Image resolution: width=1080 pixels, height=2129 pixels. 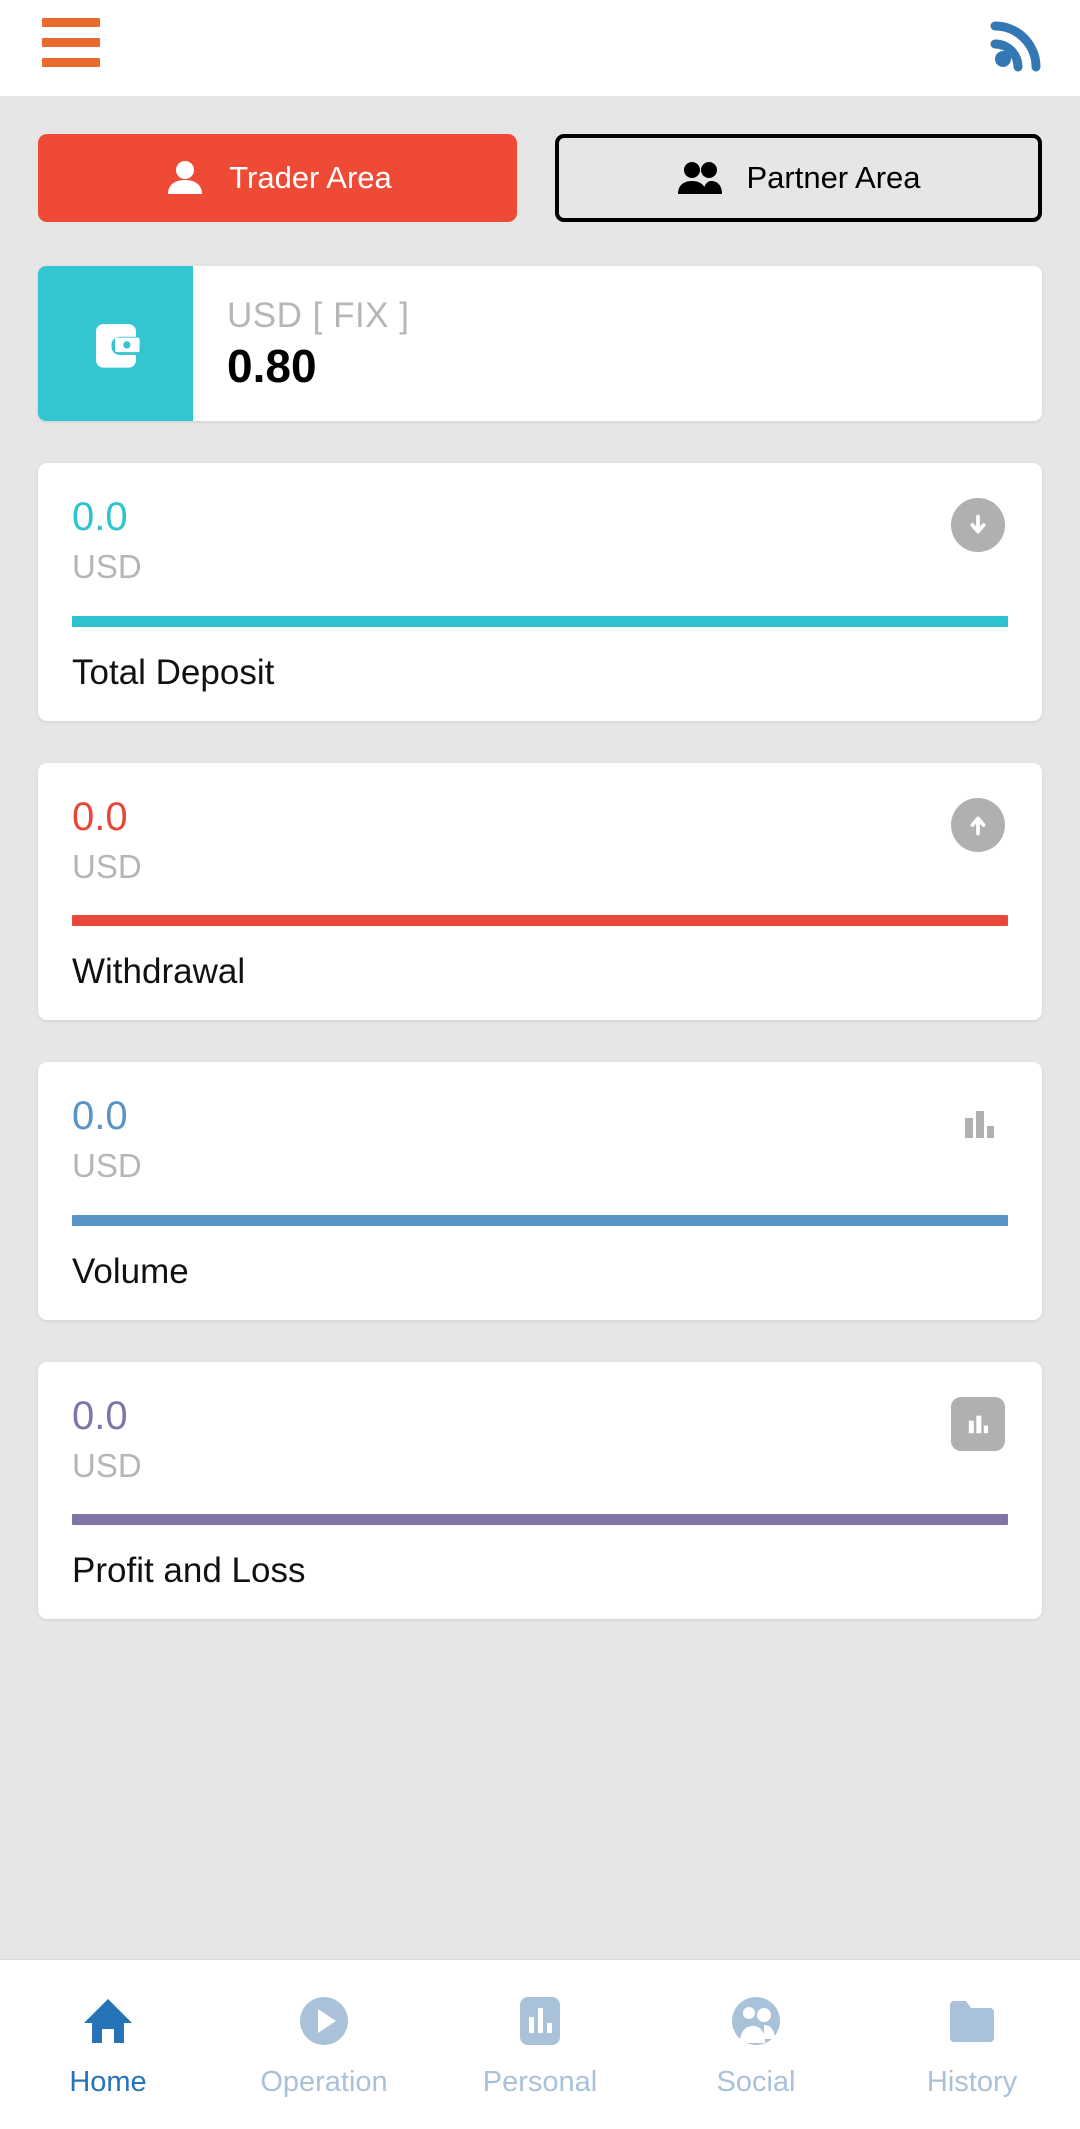 What do you see at coordinates (540, 1490) in the screenshot?
I see `metric-card-profit-and-loss: 0.0 USD Profit and Loss` at bounding box center [540, 1490].